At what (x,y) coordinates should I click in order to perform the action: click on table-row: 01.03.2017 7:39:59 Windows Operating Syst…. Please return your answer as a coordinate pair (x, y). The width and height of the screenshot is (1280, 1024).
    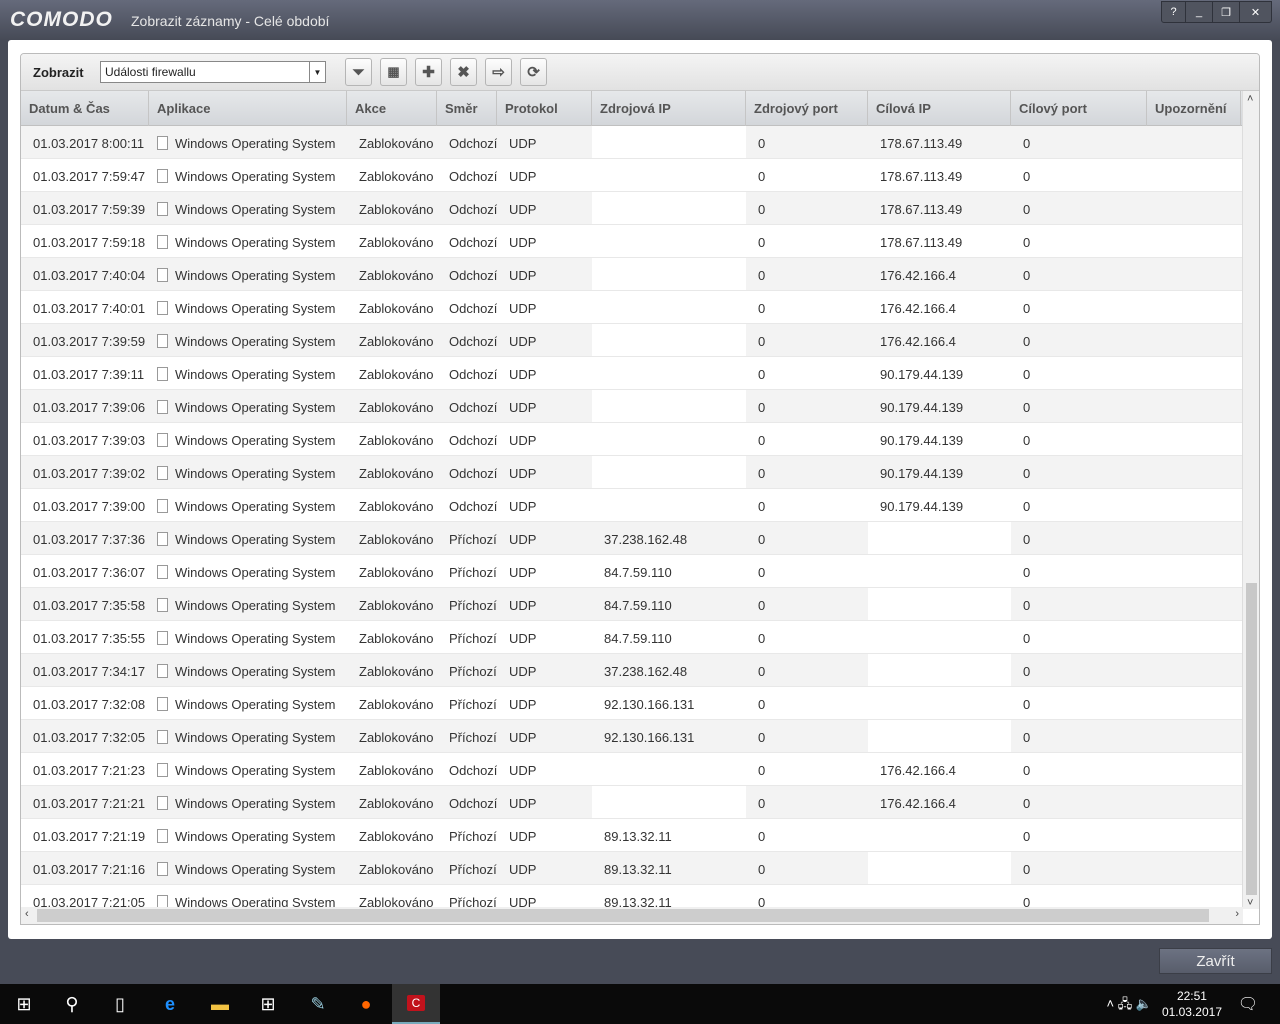
    Looking at the image, I should click on (632, 340).